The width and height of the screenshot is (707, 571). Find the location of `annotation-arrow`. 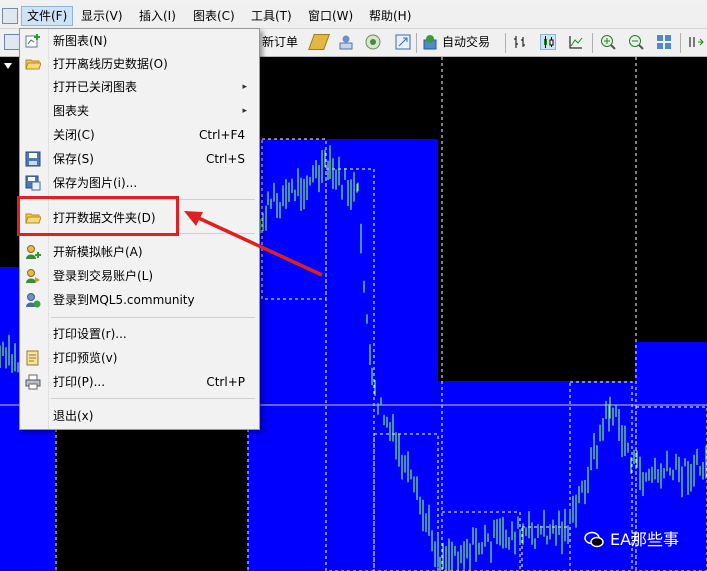

annotation-arrow is located at coordinates (257, 245).